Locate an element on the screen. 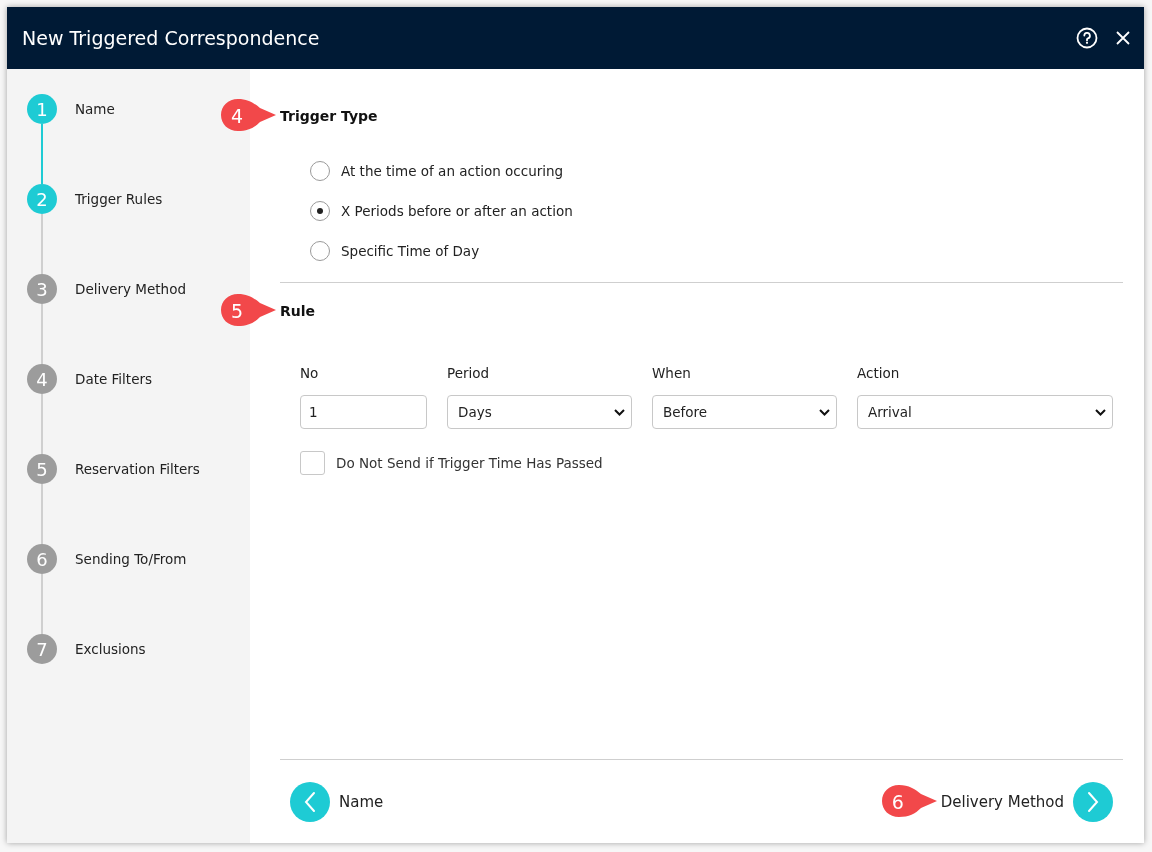 The width and height of the screenshot is (1152, 852). step-label: Exclusions is located at coordinates (110, 649).